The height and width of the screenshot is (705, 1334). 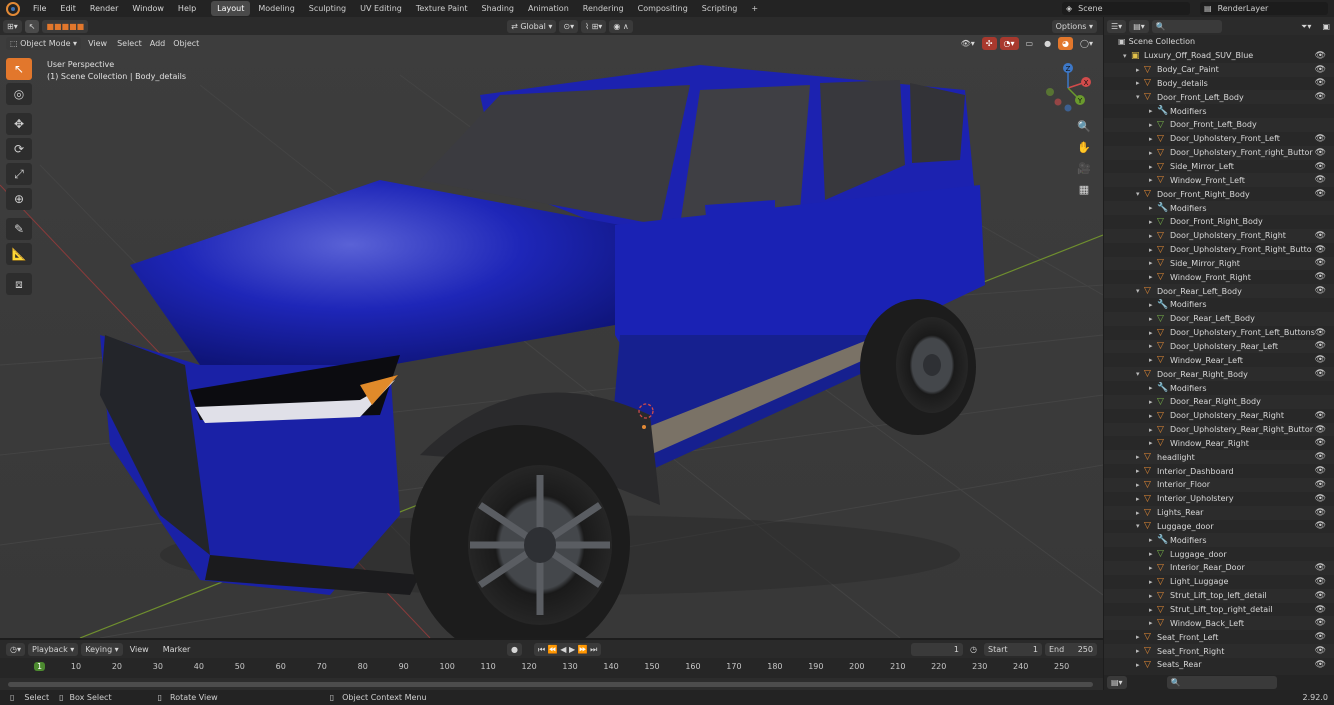 What do you see at coordinates (754, 8) in the screenshot?
I see `add-workspace-button: +` at bounding box center [754, 8].